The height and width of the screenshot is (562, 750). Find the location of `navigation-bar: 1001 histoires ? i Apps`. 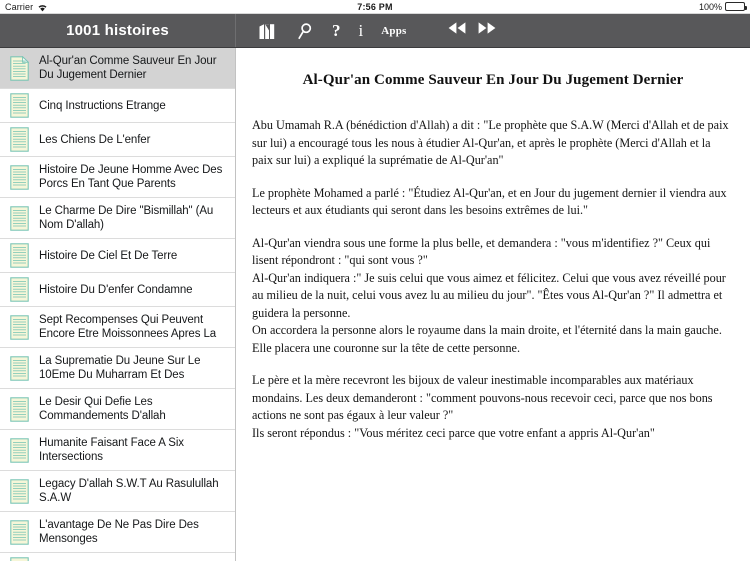

navigation-bar: 1001 histoires ? i Apps is located at coordinates (375, 31).